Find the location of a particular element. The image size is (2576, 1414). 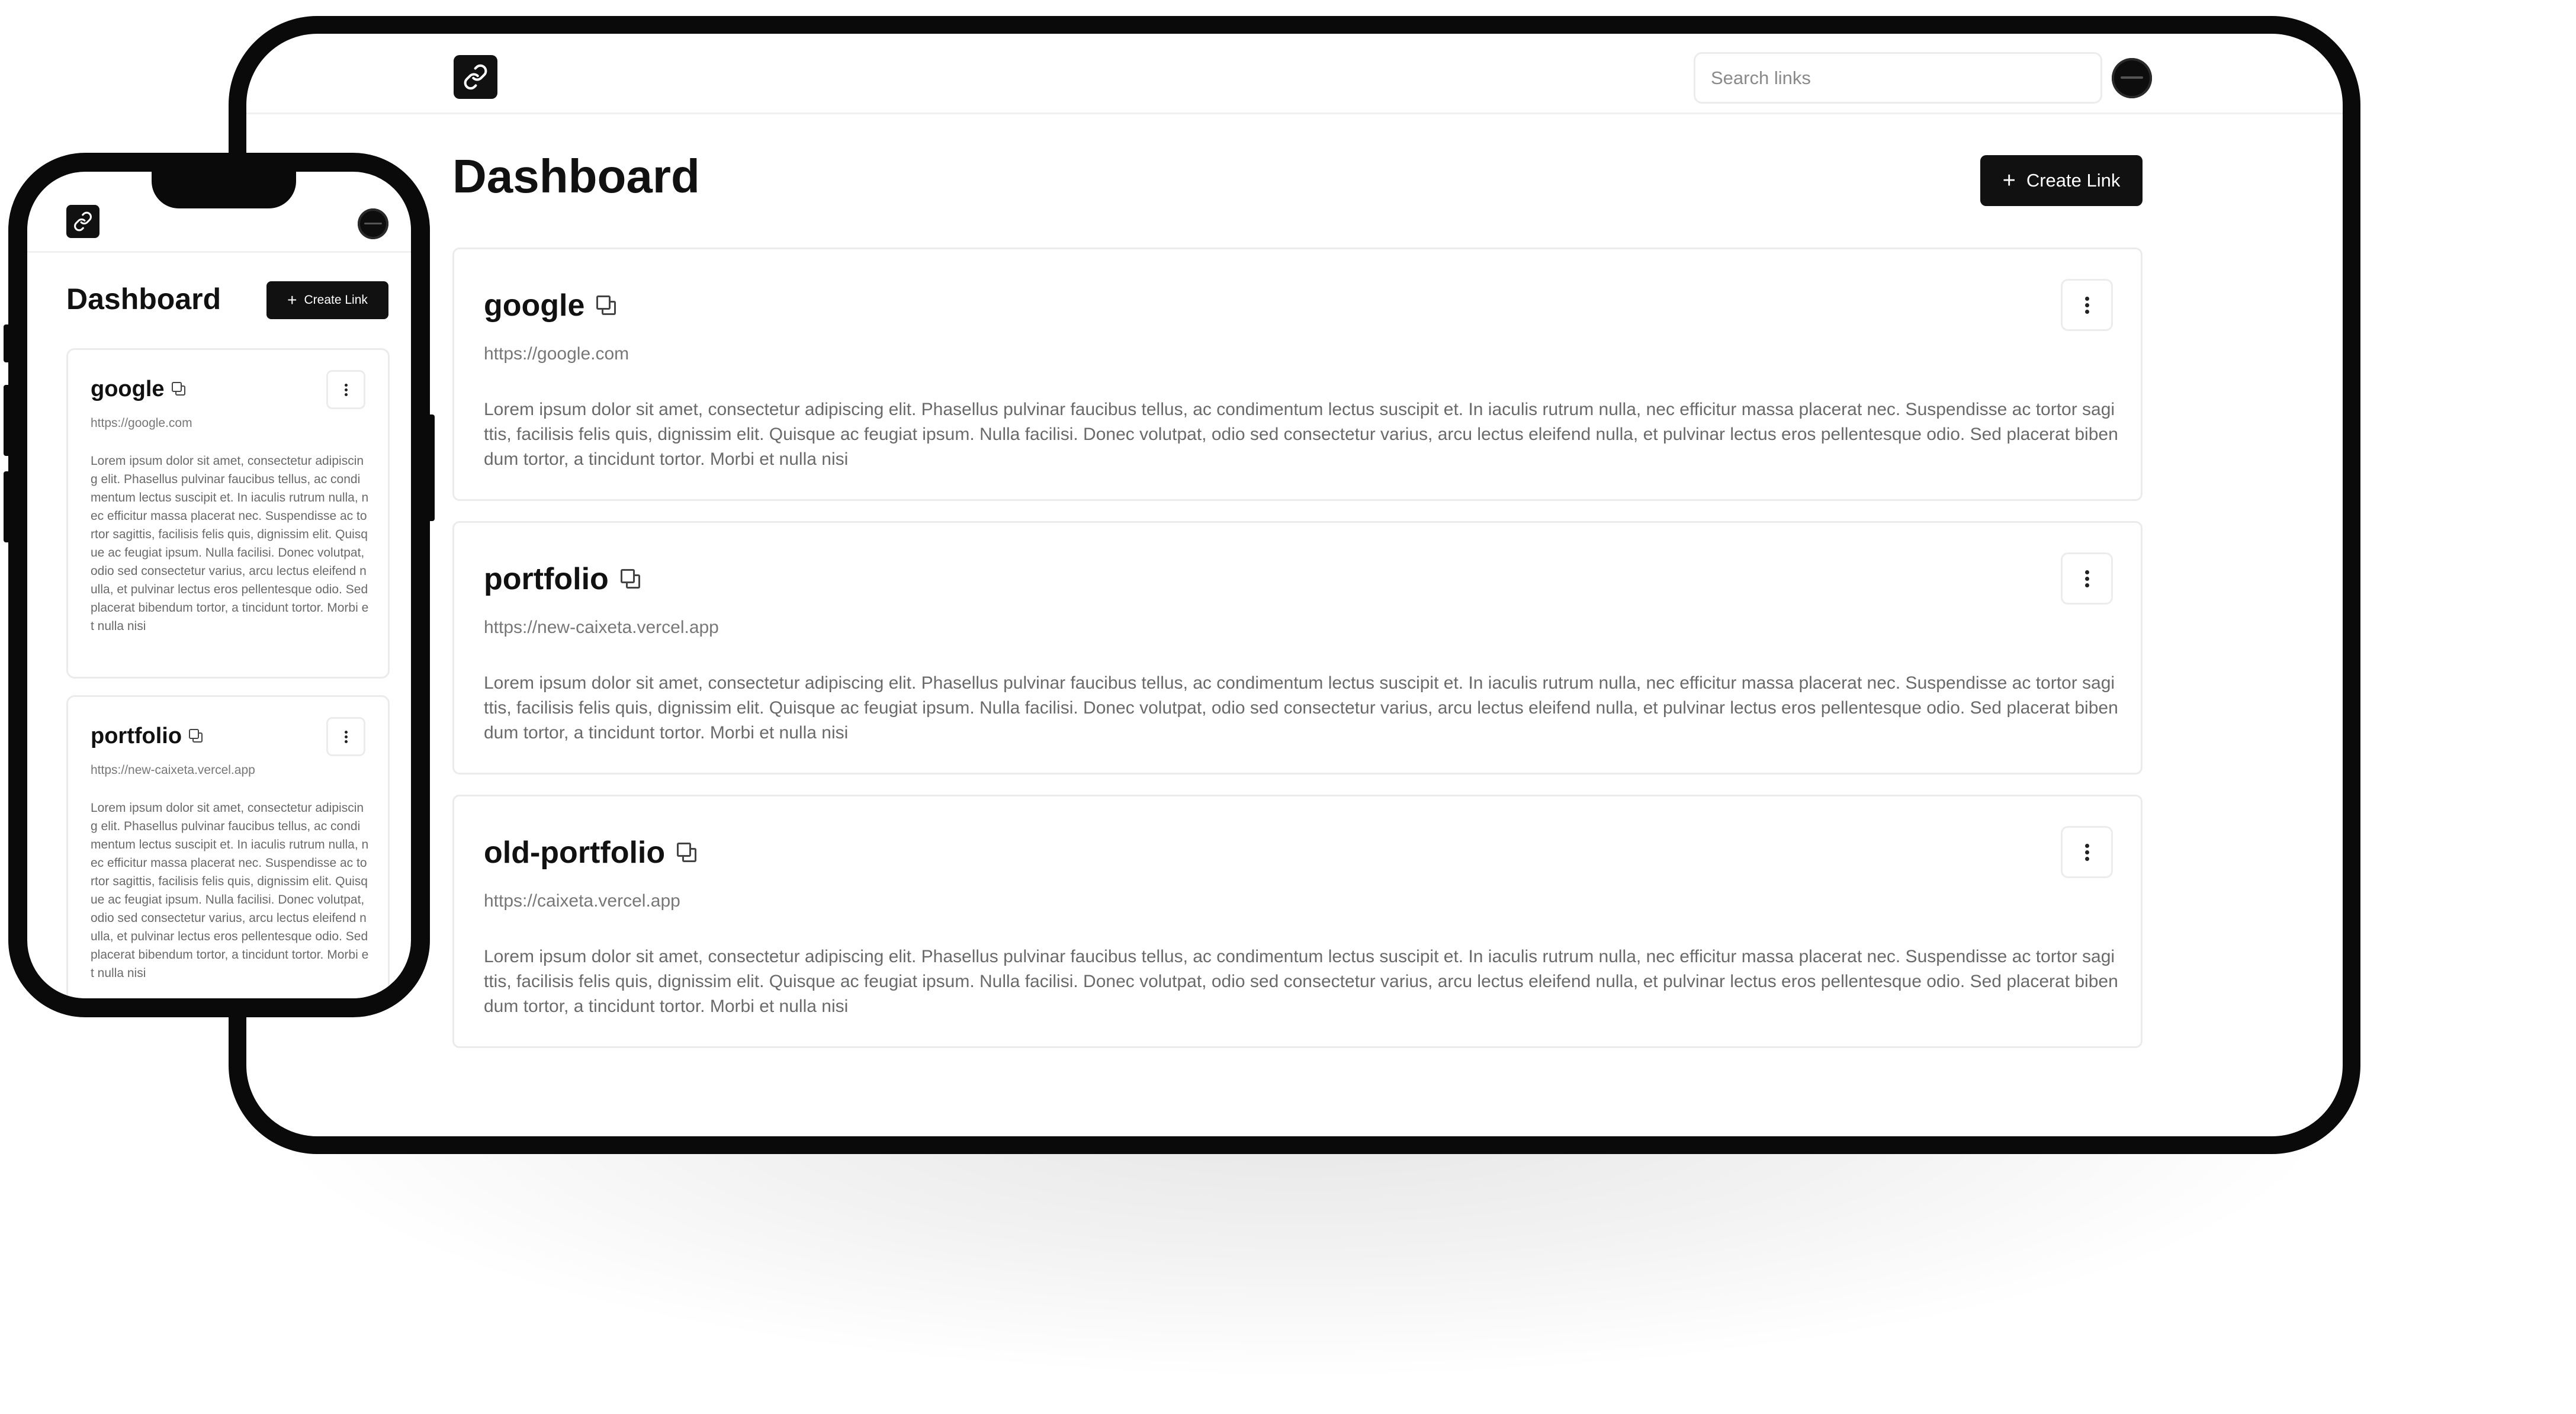

link-name: old-portfolio is located at coordinates (575, 852).